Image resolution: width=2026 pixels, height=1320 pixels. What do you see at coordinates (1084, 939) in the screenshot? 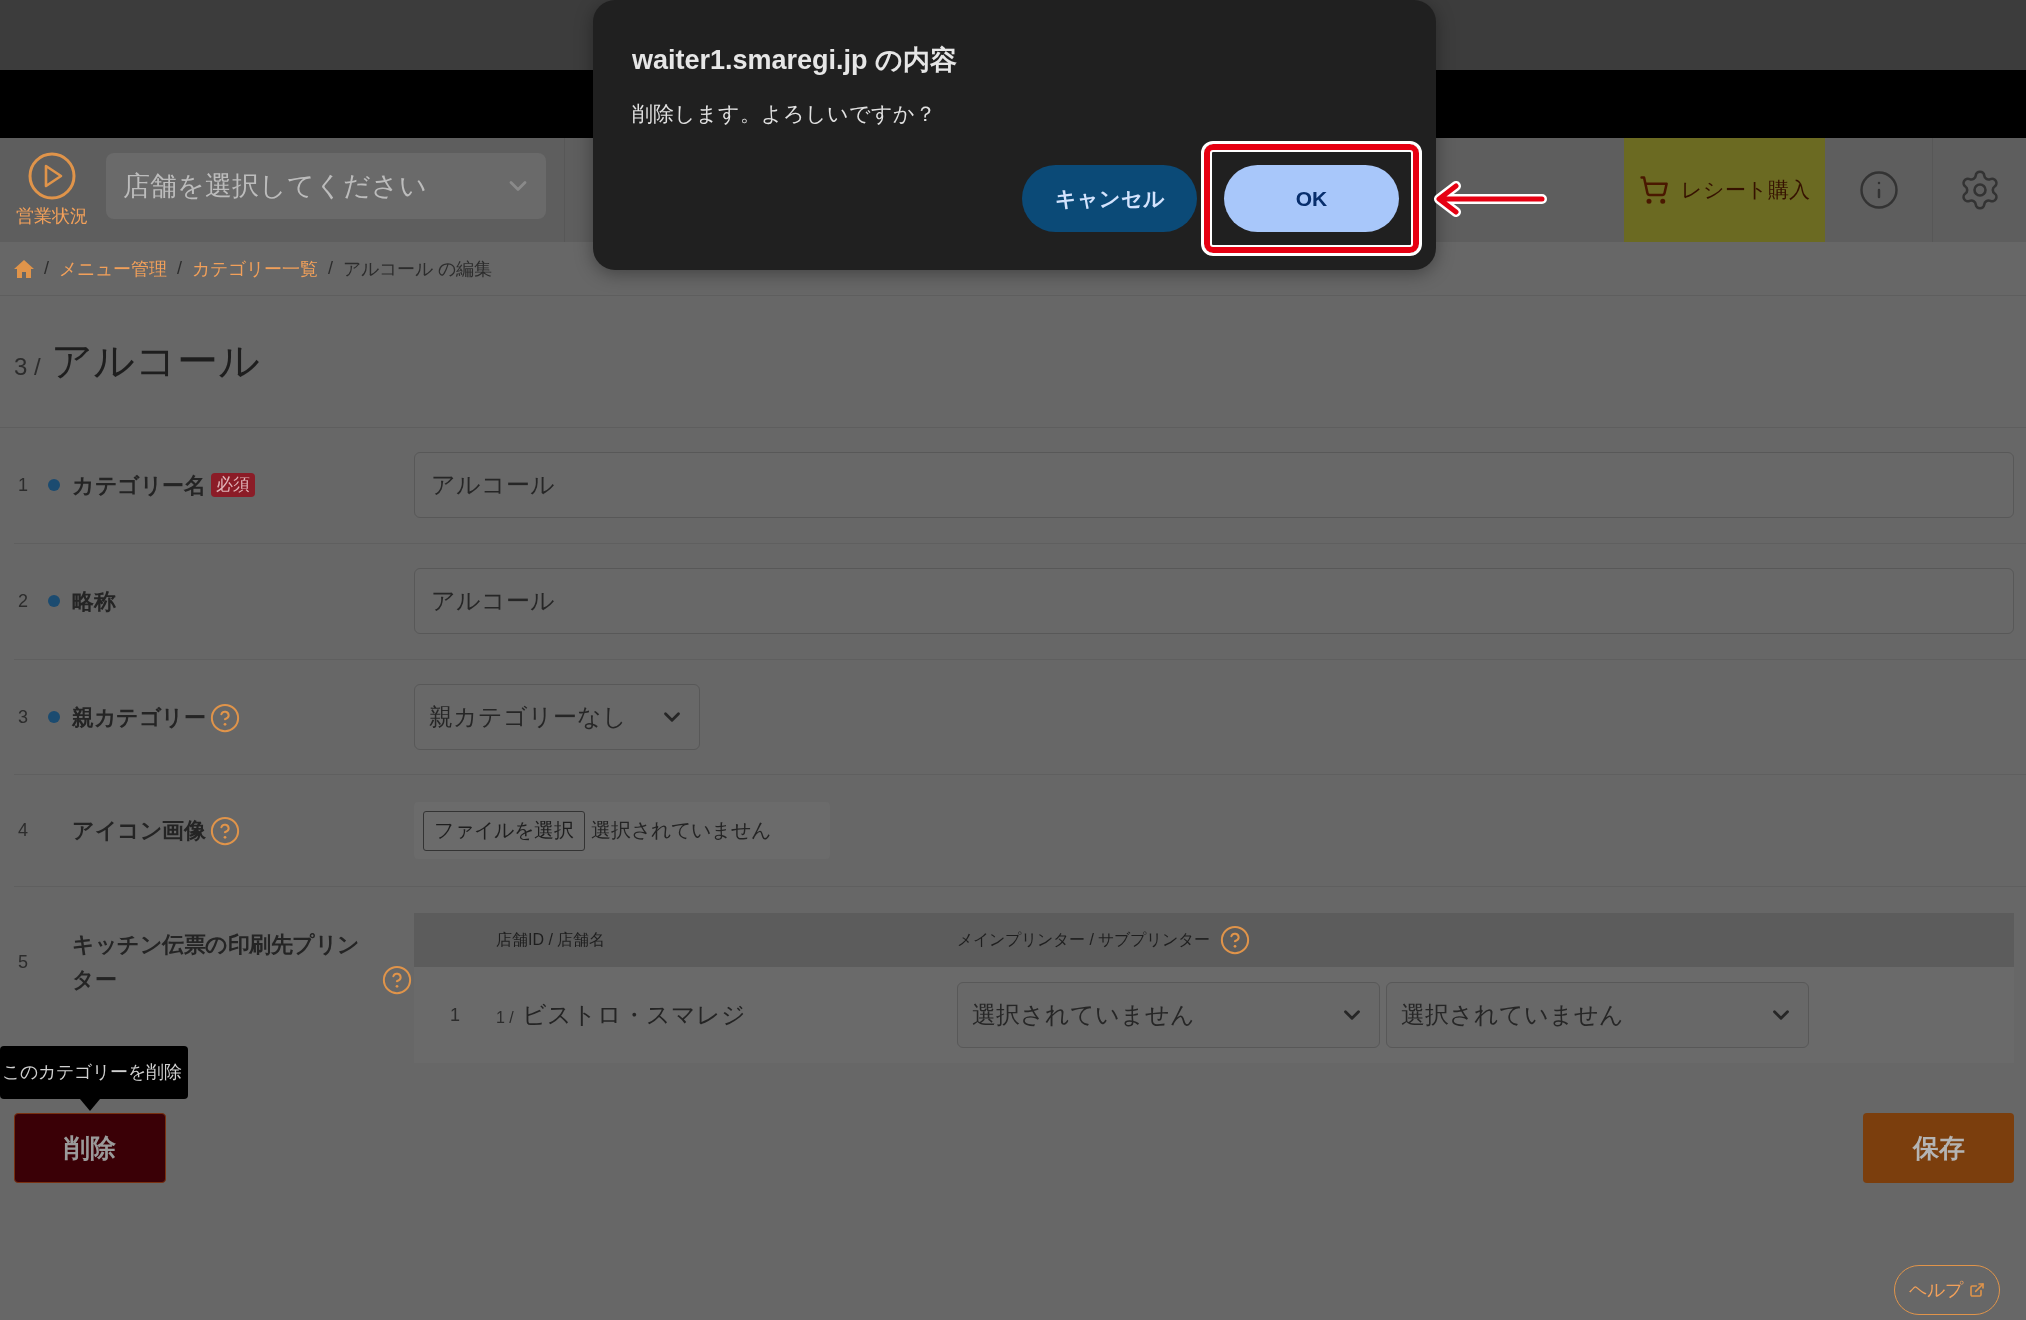
I see `column-header: メインプリンター / サブプリンター` at bounding box center [1084, 939].